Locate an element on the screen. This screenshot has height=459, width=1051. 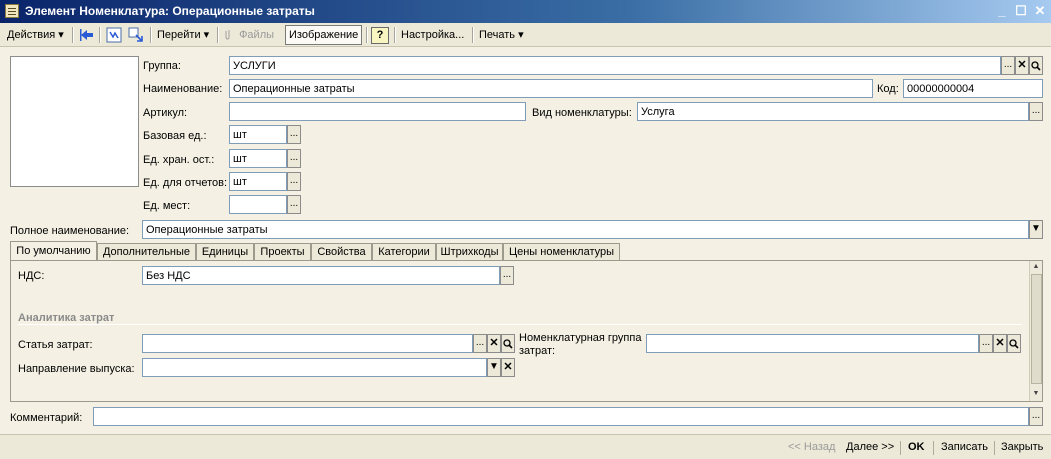
scroll-down-icon: ▼ is located at coordinates (1036, 394).